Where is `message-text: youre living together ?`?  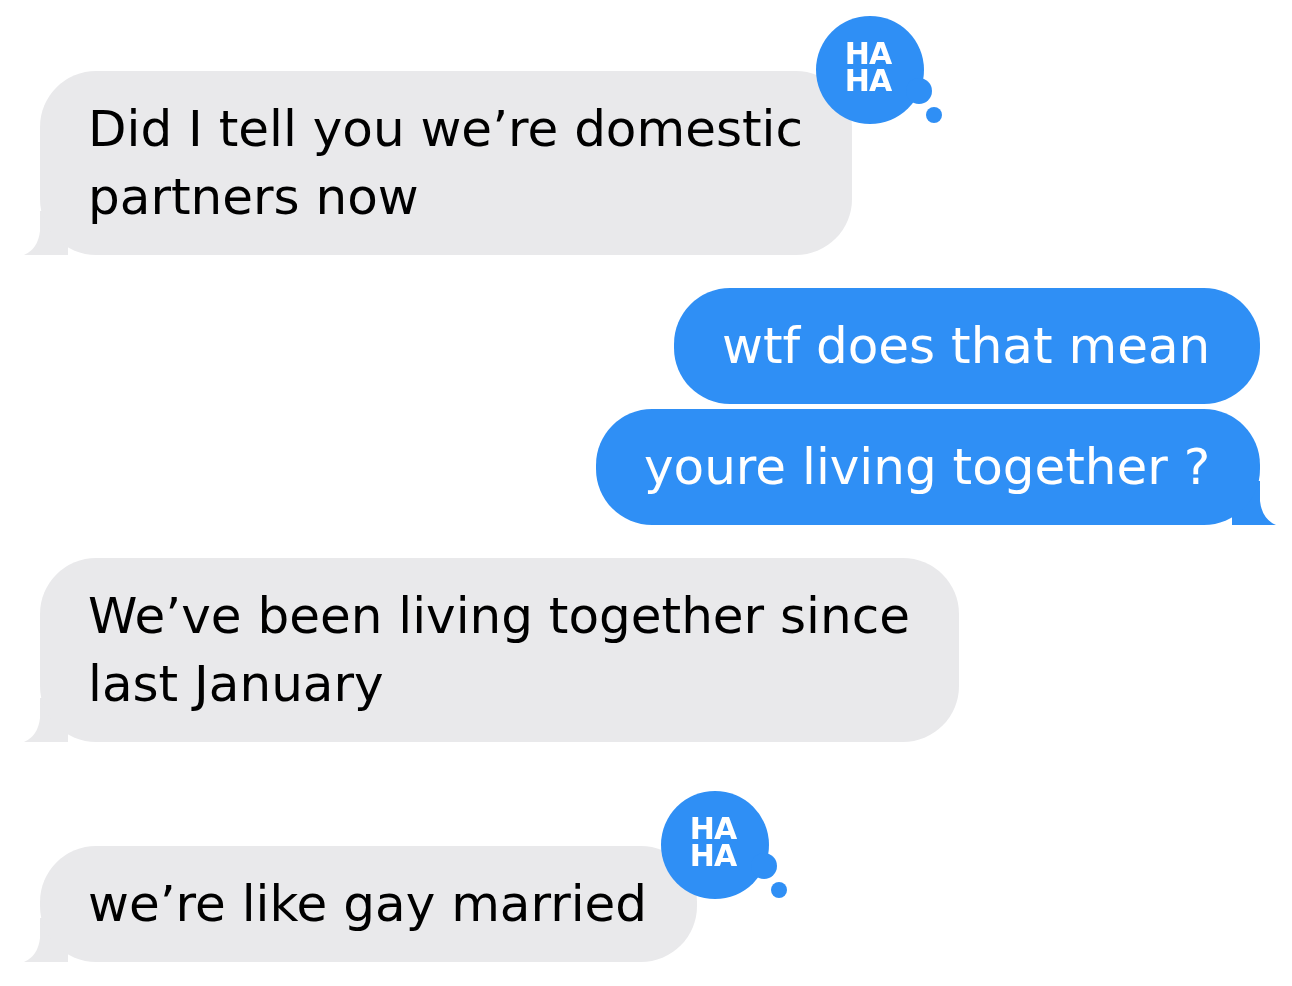
message-text: youre living together ? is located at coordinates (927, 467).